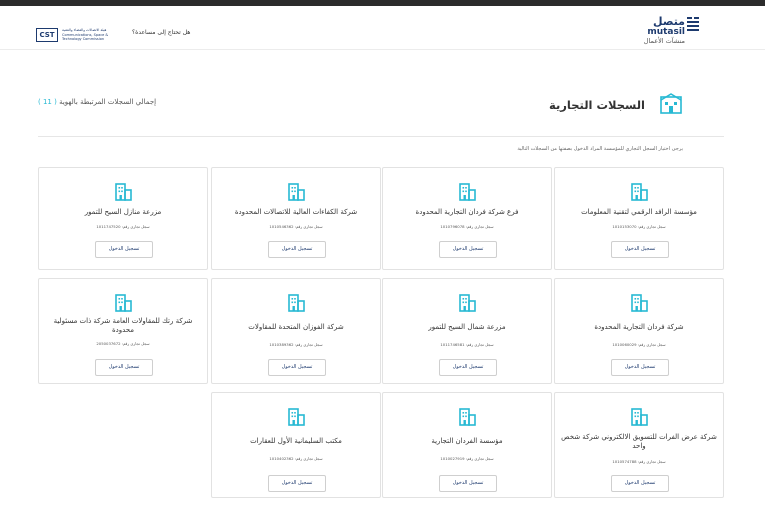 The height and width of the screenshot is (506, 765). I want to click on record-number: سجل تجاري رقم: 1010389362, so click(296, 344).